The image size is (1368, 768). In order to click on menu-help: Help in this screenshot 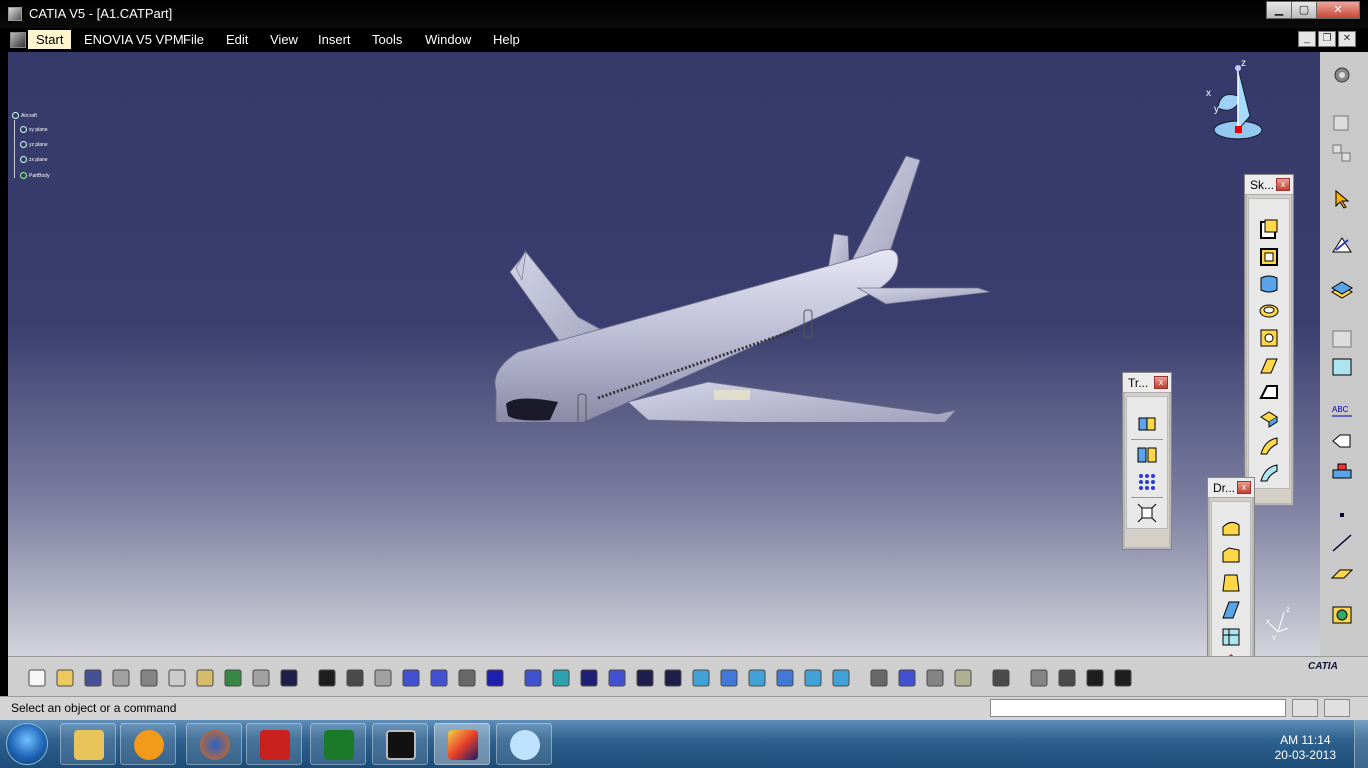, I will do `click(506, 39)`.